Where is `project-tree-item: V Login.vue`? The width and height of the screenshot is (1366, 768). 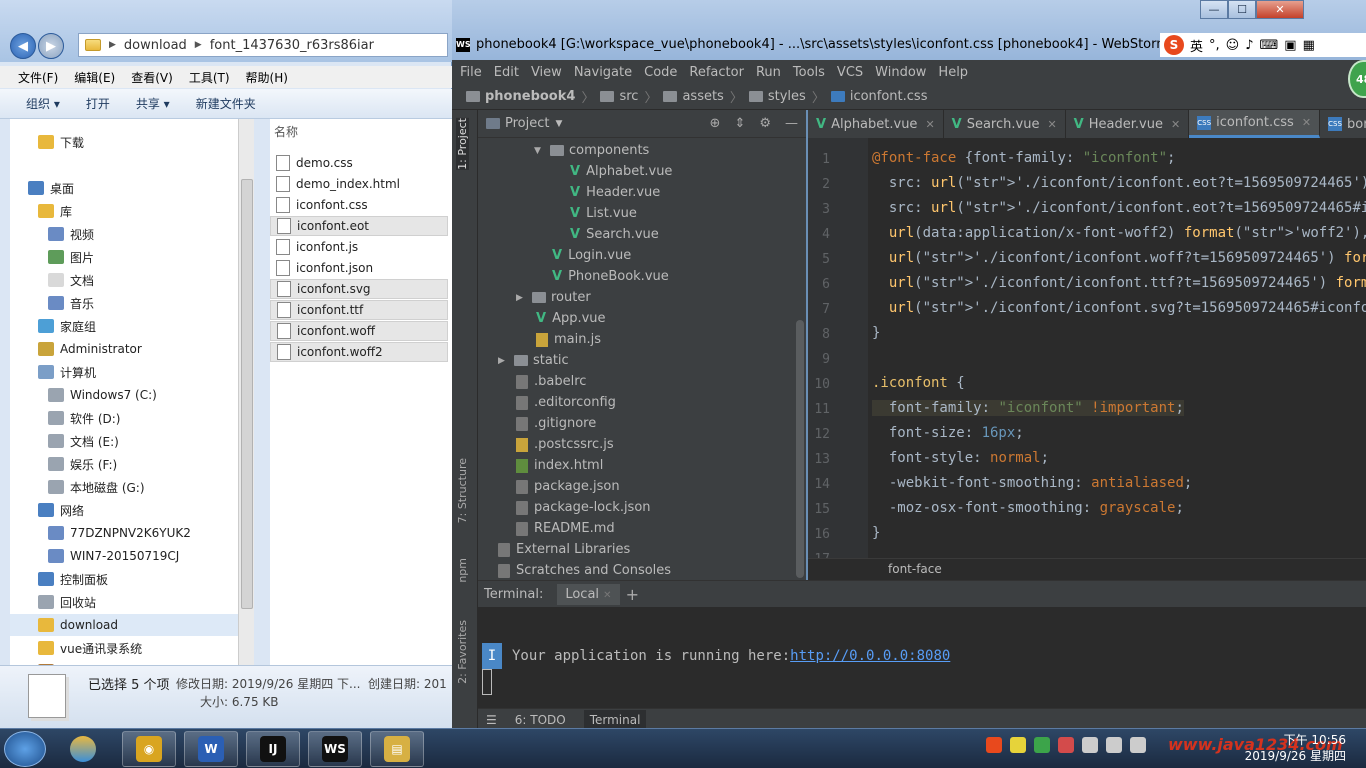 project-tree-item: V Login.vue is located at coordinates (591, 255).